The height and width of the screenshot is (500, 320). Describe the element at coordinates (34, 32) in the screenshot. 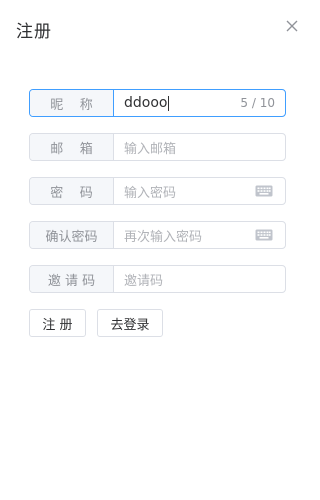

I see `dialog-title: 注册` at that location.